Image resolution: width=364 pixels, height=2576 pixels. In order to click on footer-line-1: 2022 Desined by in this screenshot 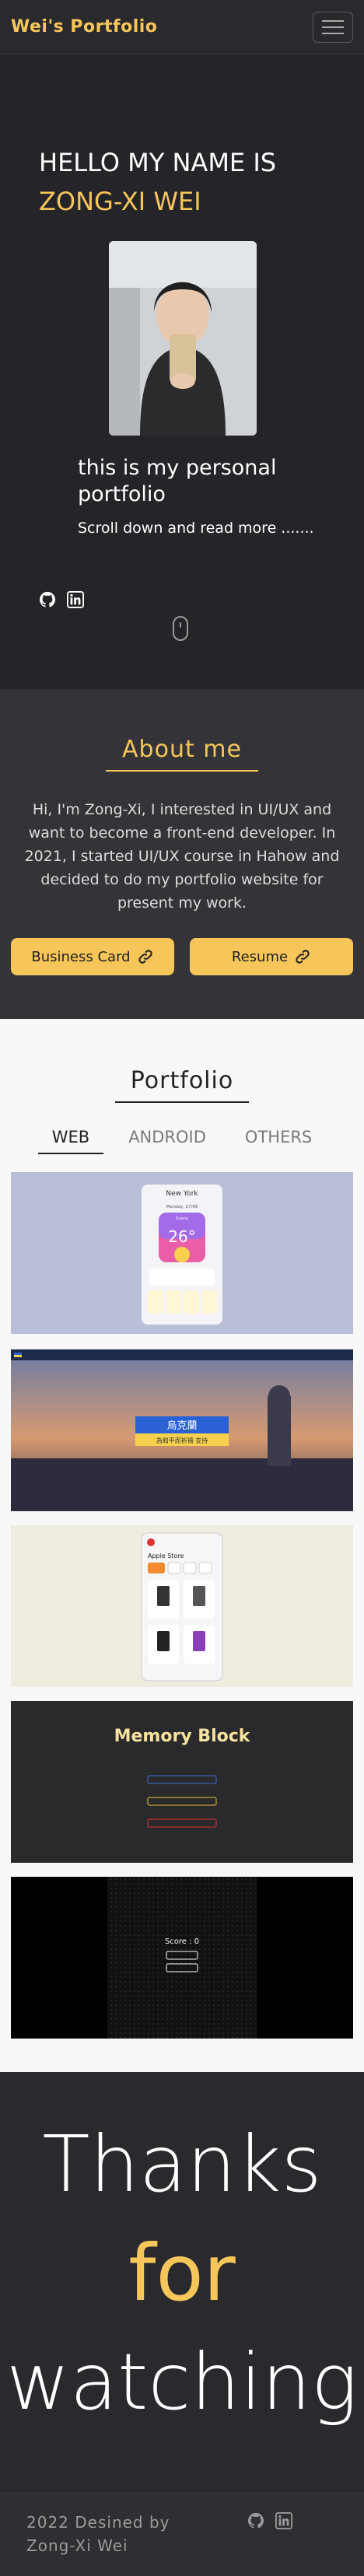, I will do `click(98, 2522)`.